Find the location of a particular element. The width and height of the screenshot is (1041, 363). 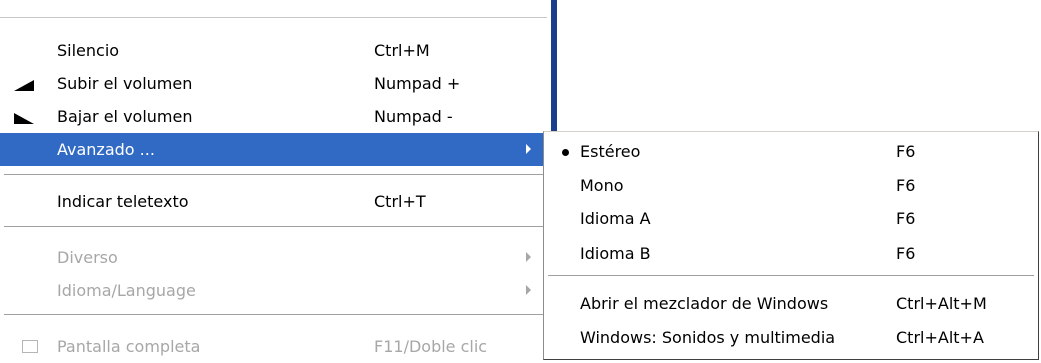

menu-item-shortcut: Ctrl+M is located at coordinates (402, 50).